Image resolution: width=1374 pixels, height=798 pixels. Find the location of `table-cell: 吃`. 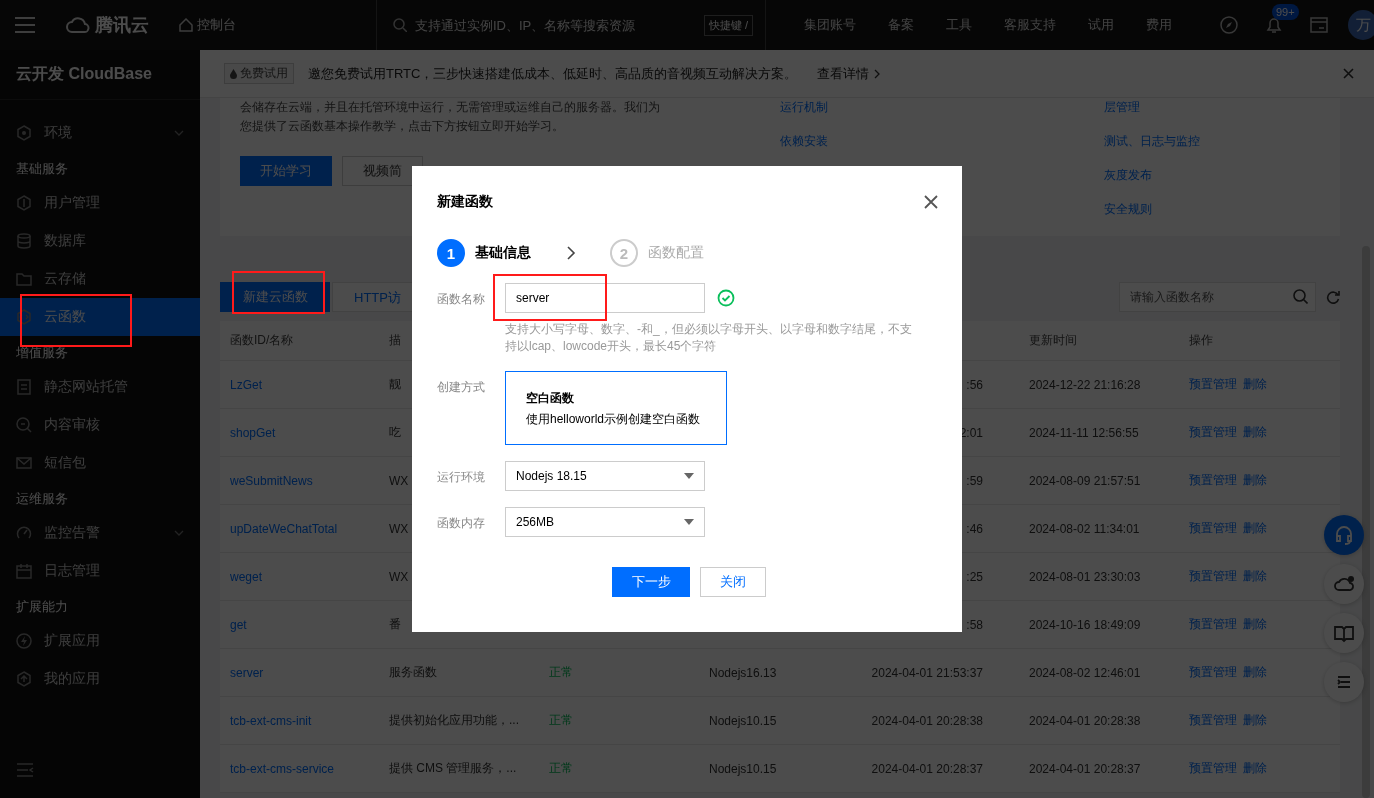

table-cell: 吃 is located at coordinates (395, 432).